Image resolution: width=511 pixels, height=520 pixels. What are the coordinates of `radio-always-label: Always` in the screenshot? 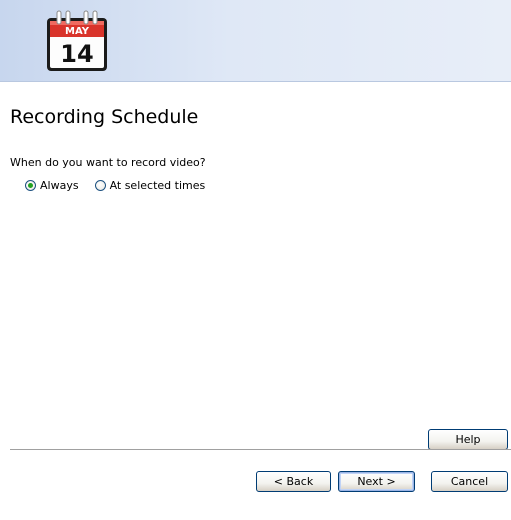 It's located at (59, 185).